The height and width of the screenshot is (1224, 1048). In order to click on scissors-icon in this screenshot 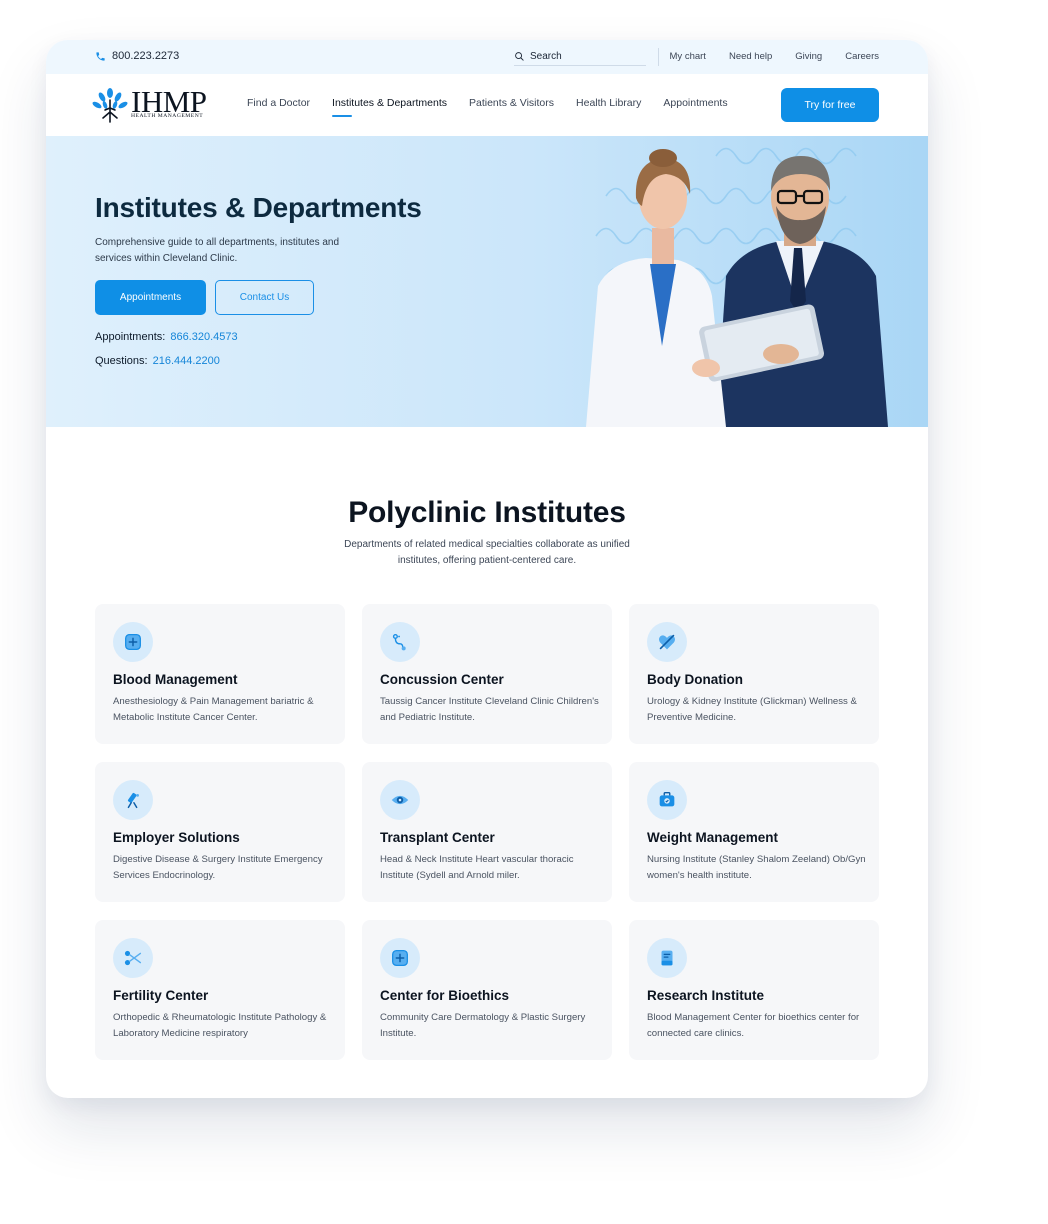, I will do `click(133, 958)`.